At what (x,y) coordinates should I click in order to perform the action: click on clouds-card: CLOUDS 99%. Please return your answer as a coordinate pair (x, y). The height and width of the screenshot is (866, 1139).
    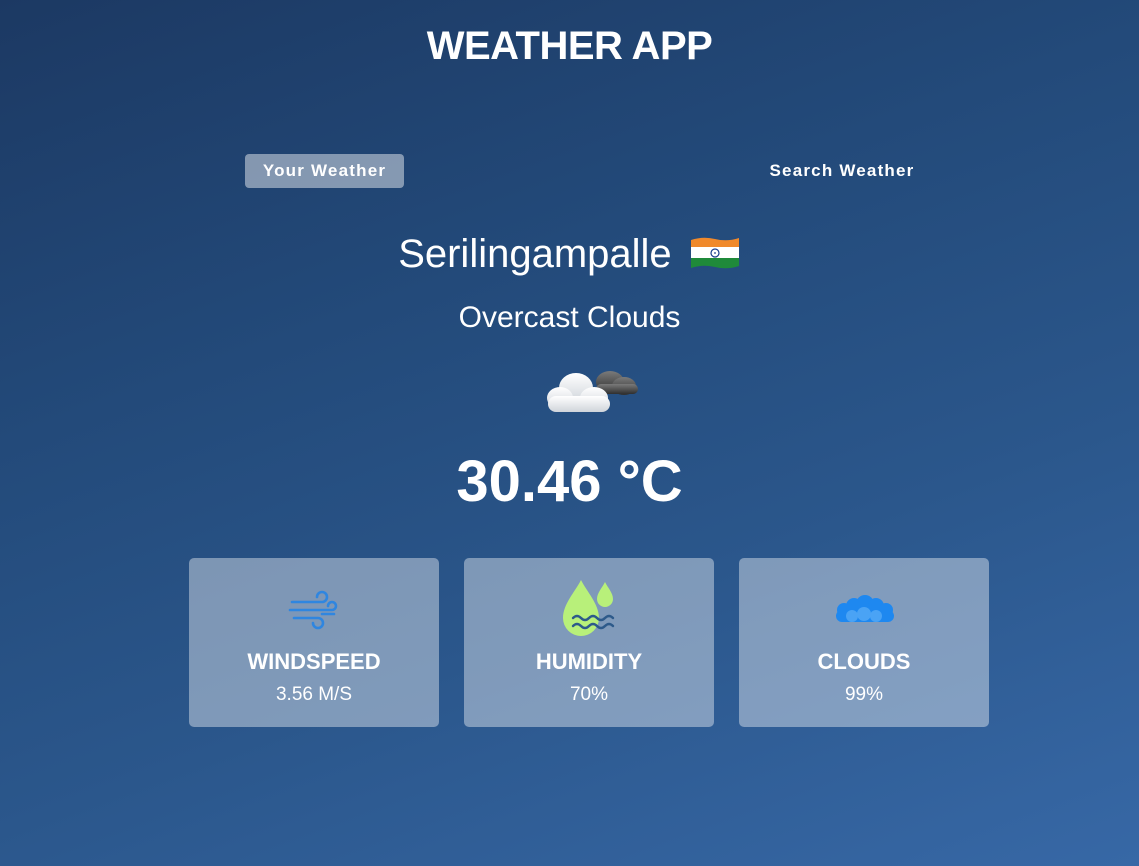
    Looking at the image, I should click on (864, 642).